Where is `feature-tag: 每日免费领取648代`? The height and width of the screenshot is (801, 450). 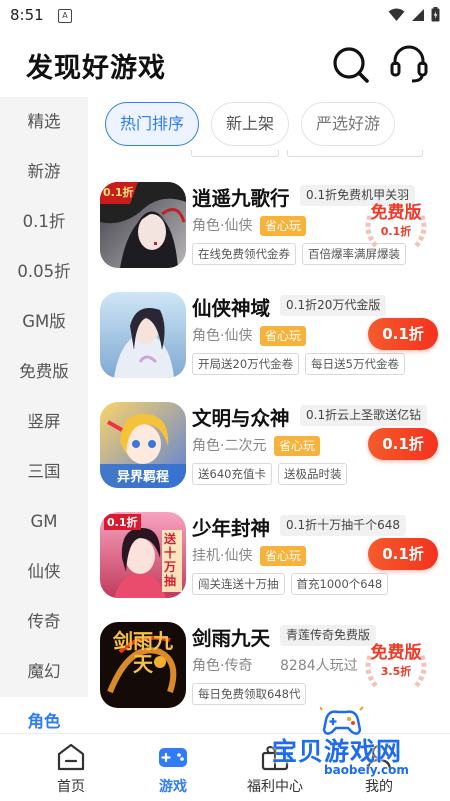 feature-tag: 每日免费领取648代 is located at coordinates (249, 694).